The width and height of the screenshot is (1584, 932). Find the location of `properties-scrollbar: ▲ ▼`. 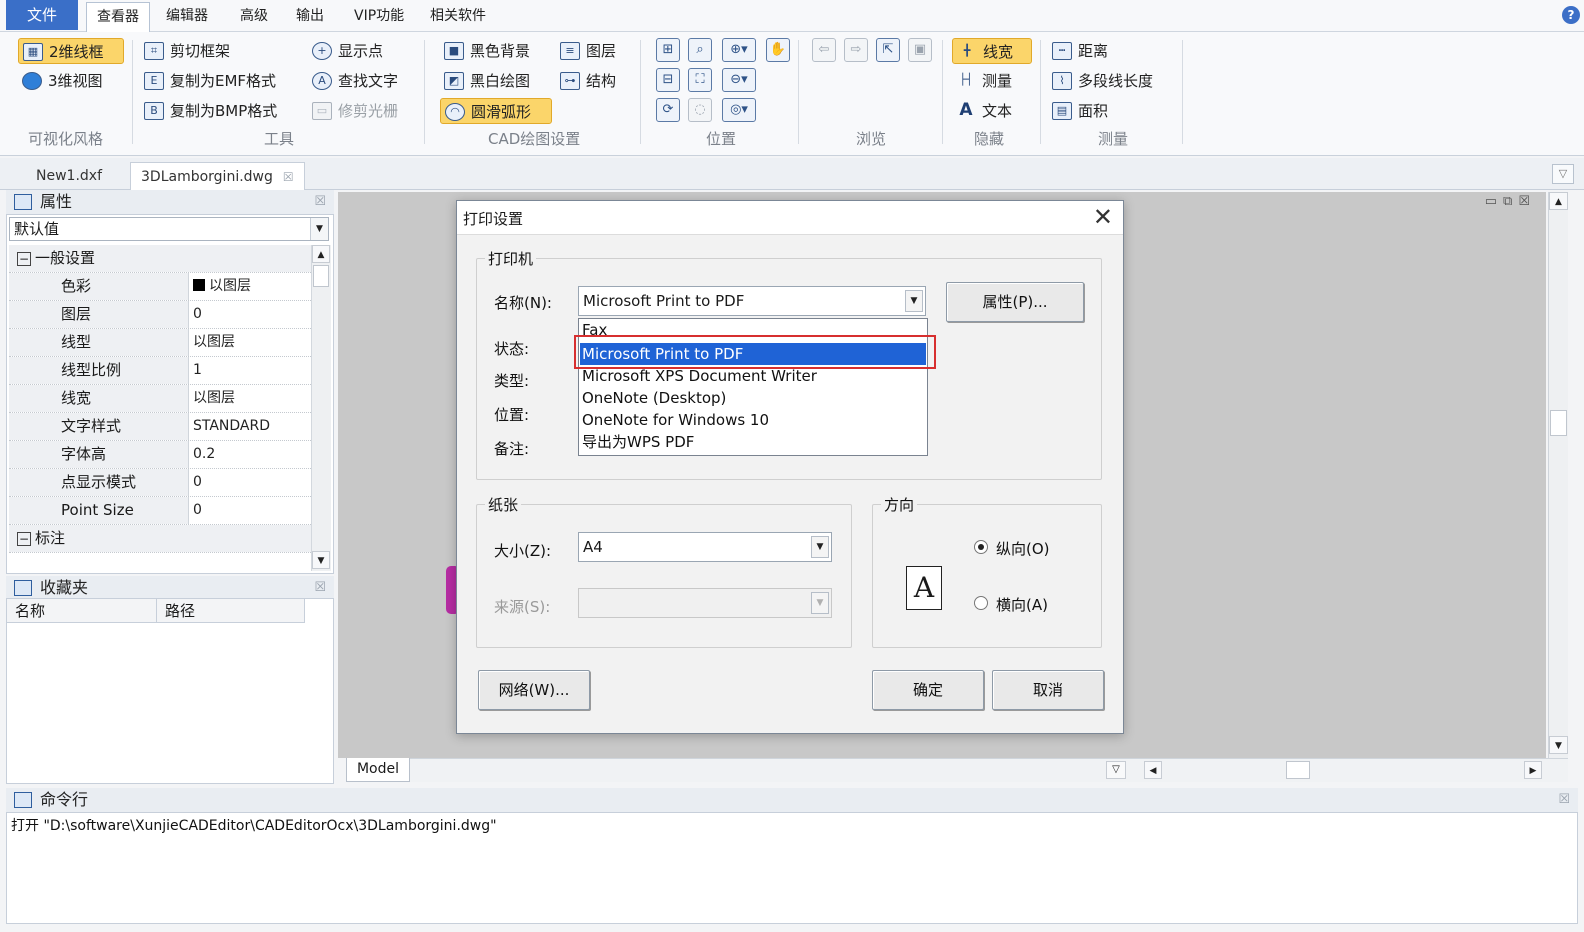

properties-scrollbar: ▲ ▼ is located at coordinates (321, 408).